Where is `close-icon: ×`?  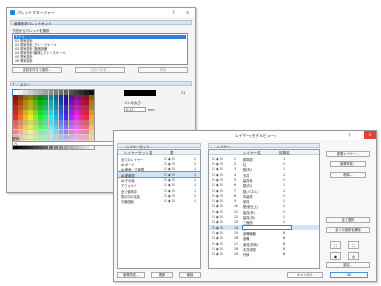
close-icon: × is located at coordinates (187, 13).